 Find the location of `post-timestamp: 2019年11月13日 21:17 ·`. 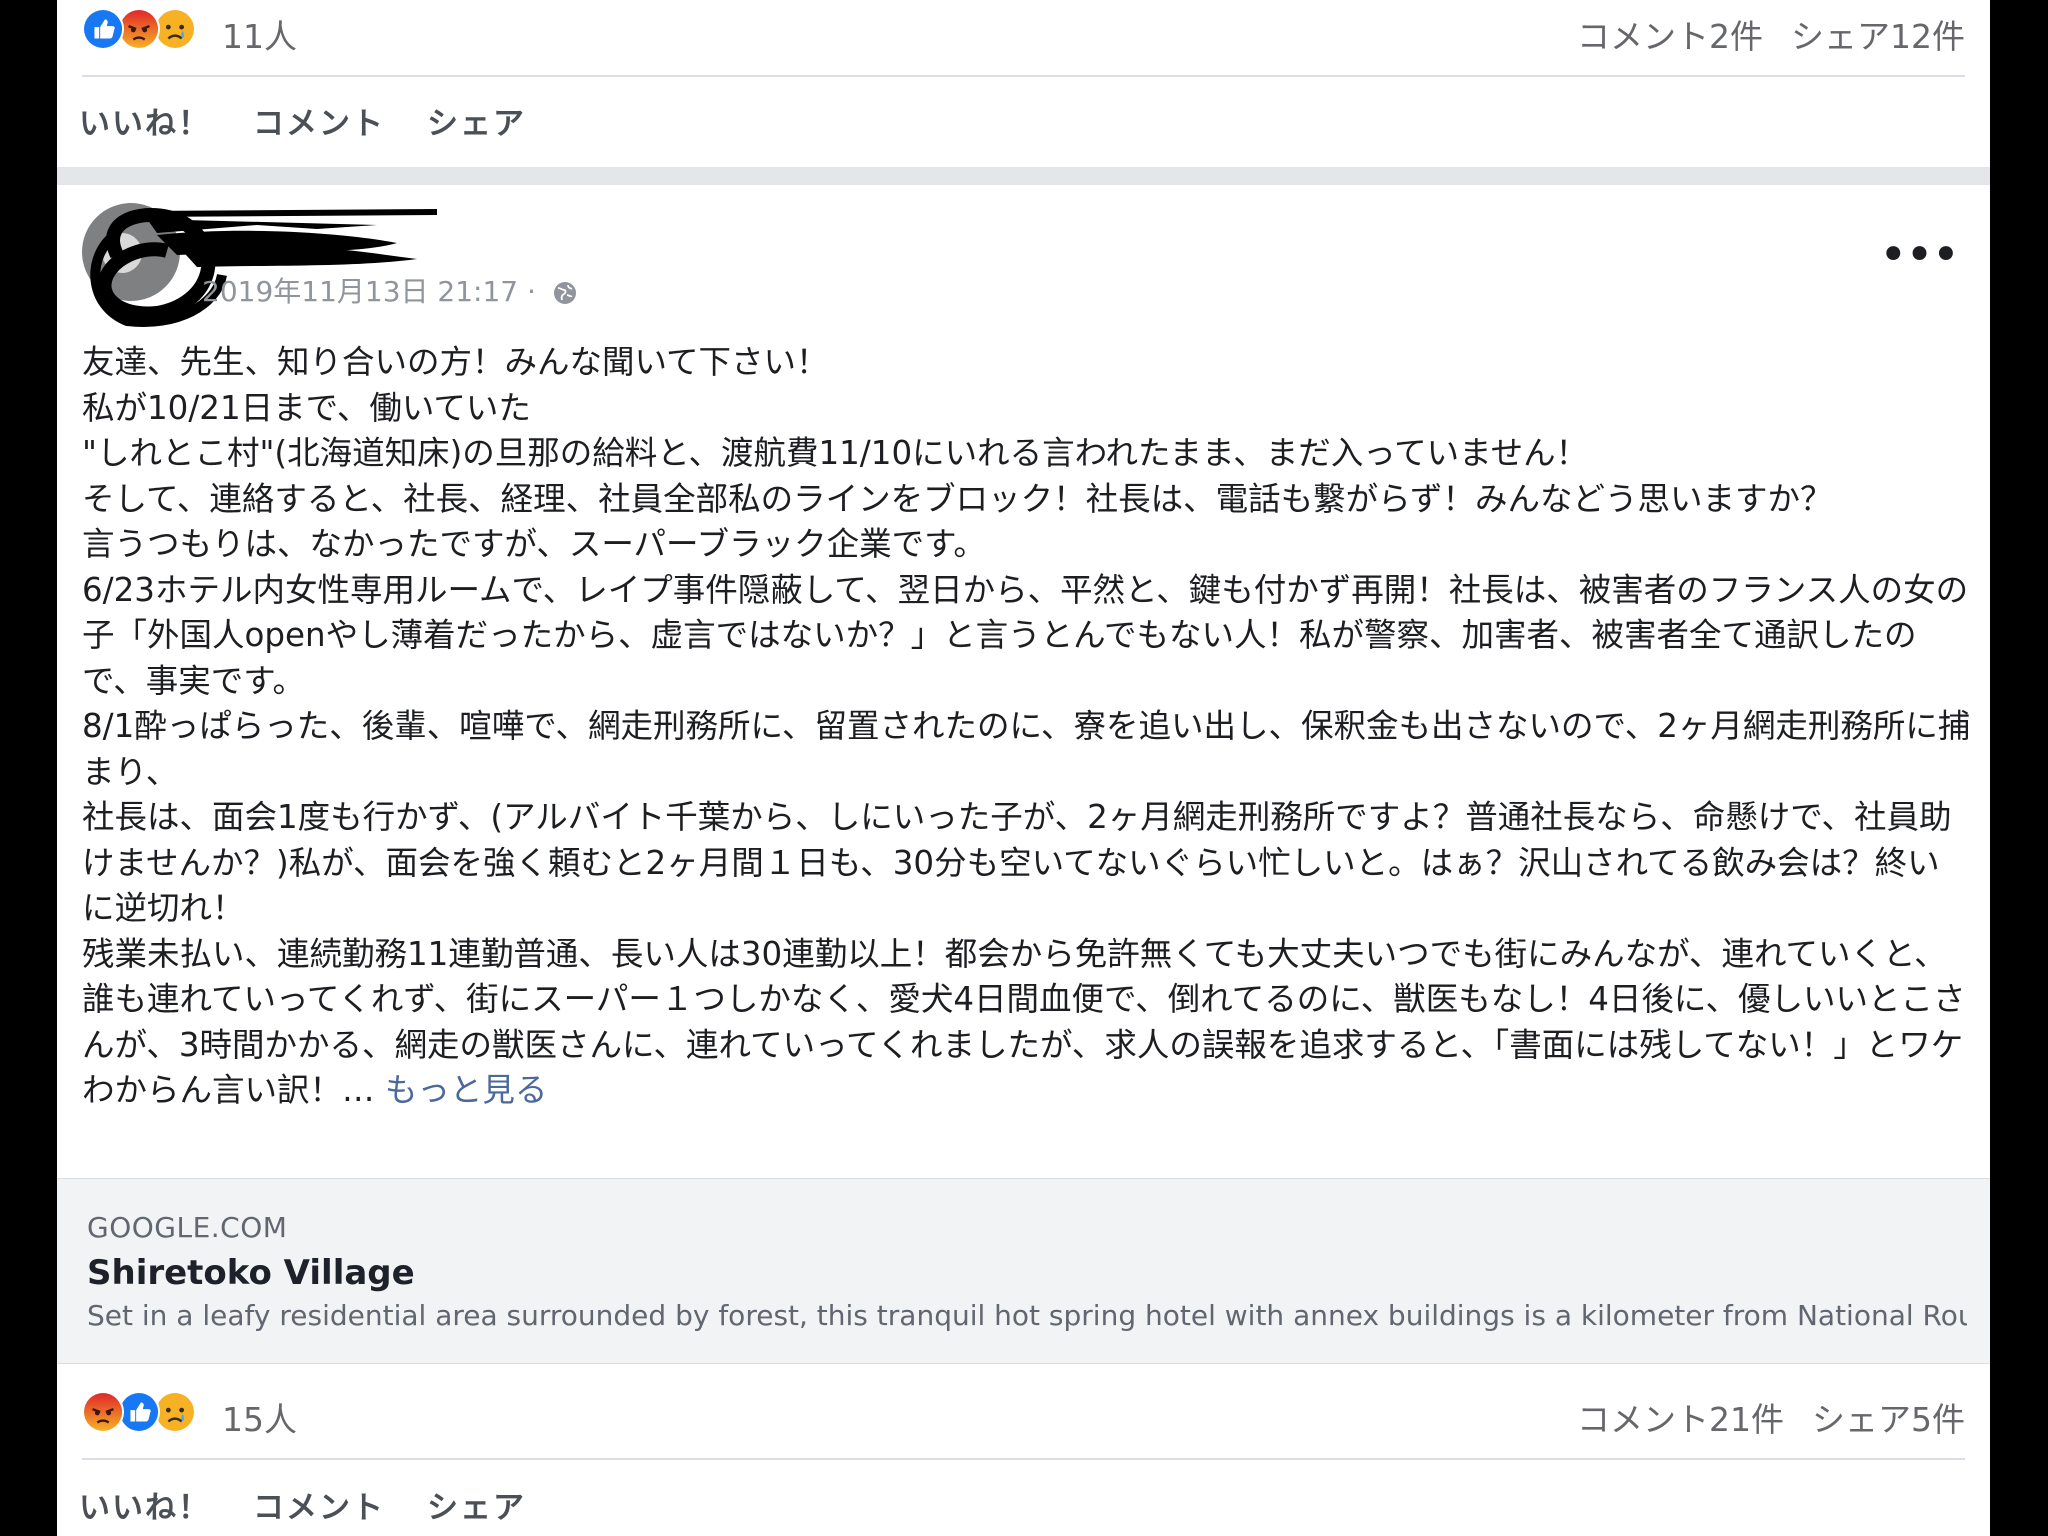

post-timestamp: 2019年11月13日 21:17 · is located at coordinates (389, 290).